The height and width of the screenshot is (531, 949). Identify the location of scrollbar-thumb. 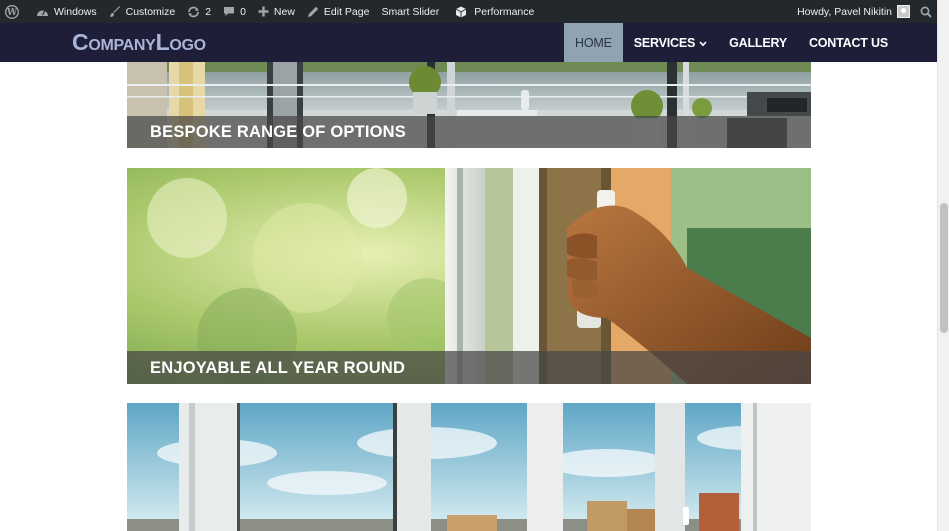
(944, 268).